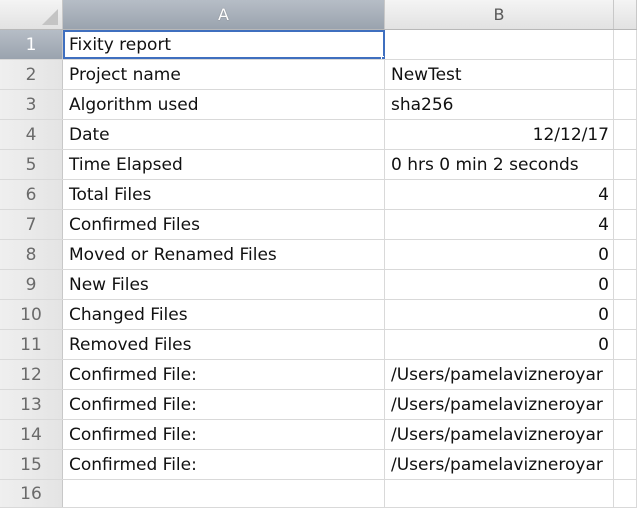 The image size is (637, 510). What do you see at coordinates (625, 493) in the screenshot?
I see `cell-c16` at bounding box center [625, 493].